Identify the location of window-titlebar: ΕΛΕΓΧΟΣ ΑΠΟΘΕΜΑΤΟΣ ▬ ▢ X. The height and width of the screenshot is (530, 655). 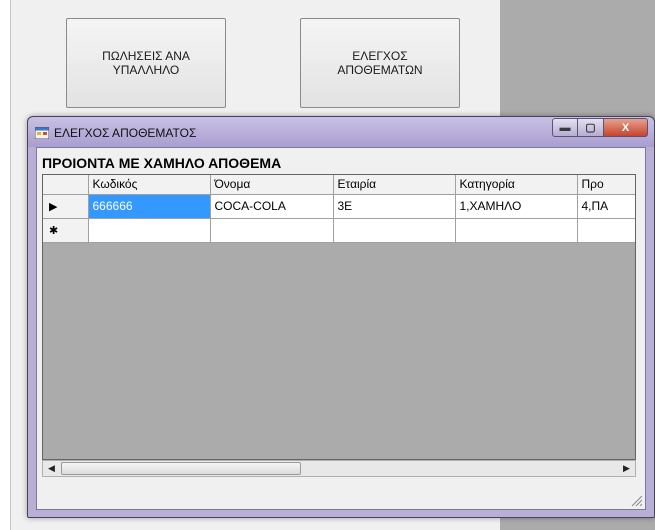
(341, 132).